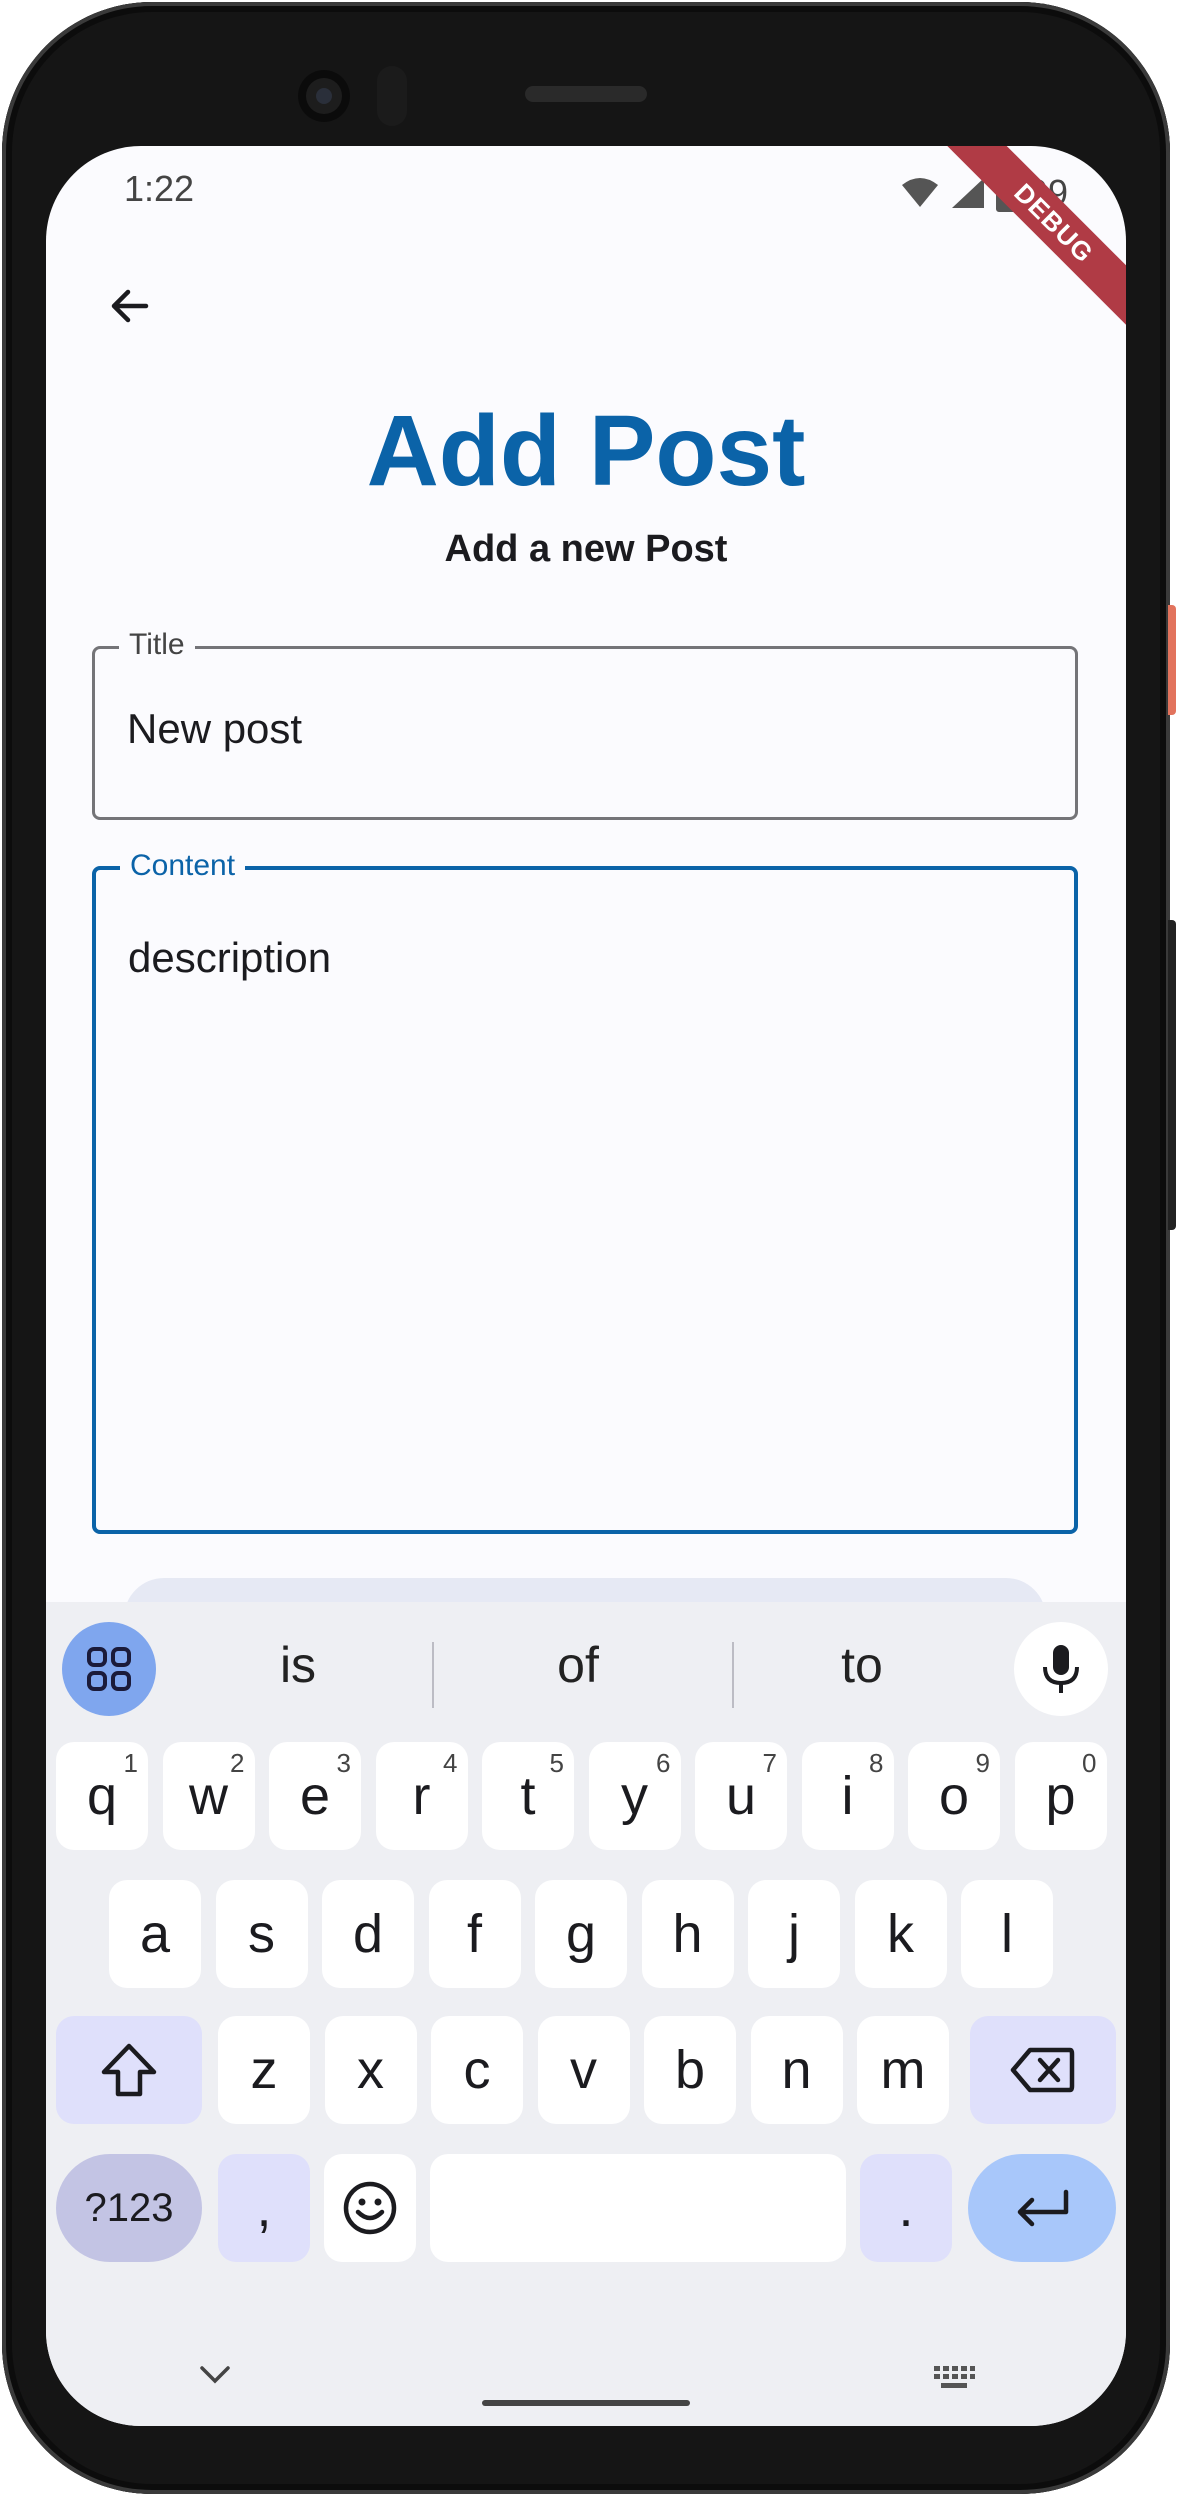  I want to click on key-n: n, so click(796, 2070).